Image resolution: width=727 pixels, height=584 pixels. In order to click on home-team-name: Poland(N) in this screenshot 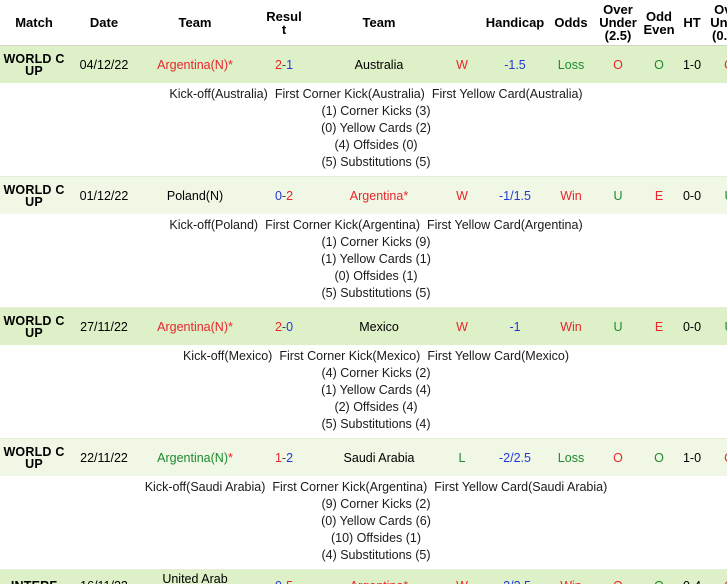, I will do `click(195, 195)`.